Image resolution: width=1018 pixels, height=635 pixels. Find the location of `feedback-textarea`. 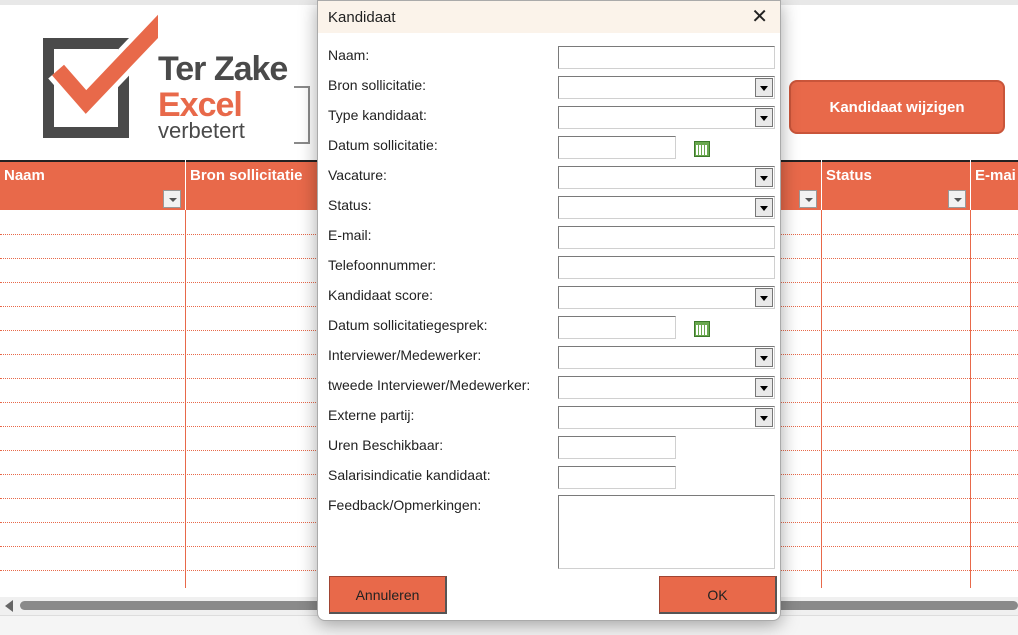

feedback-textarea is located at coordinates (666, 532).